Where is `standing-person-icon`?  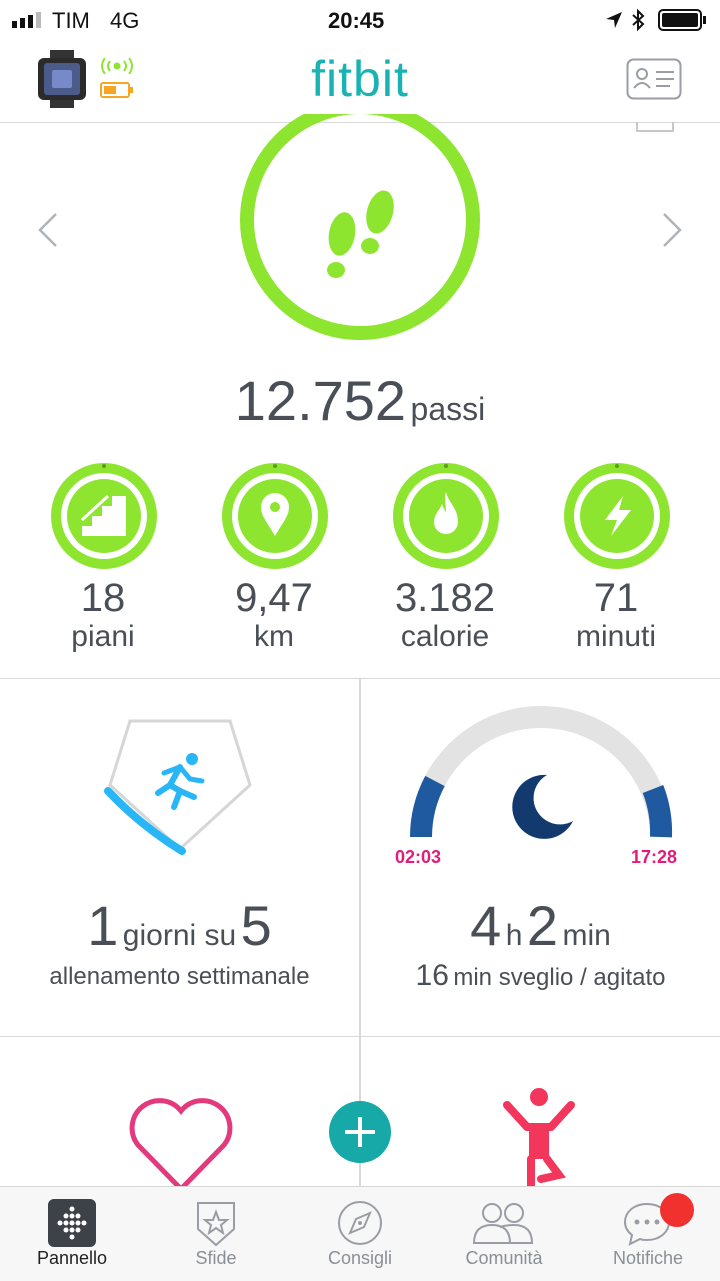
standing-person-icon is located at coordinates (539, 1137).